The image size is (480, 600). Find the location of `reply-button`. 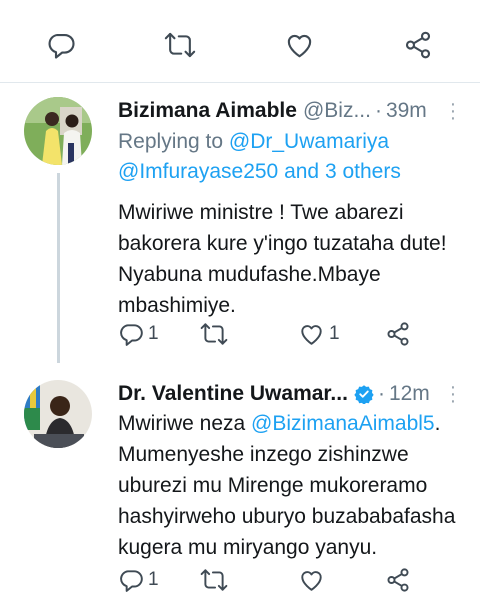

reply-button is located at coordinates (61, 45).